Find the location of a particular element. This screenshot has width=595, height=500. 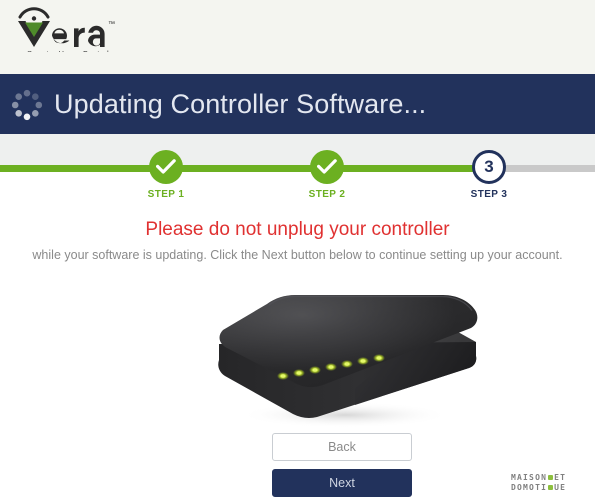

step-3-label: STEP 3 is located at coordinates (489, 194).